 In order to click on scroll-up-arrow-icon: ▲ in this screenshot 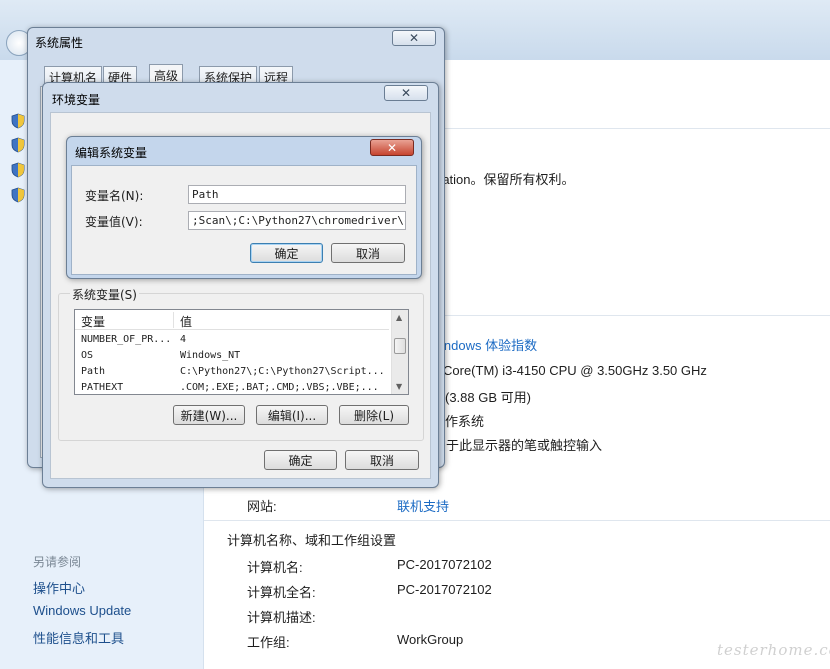, I will do `click(399, 317)`.